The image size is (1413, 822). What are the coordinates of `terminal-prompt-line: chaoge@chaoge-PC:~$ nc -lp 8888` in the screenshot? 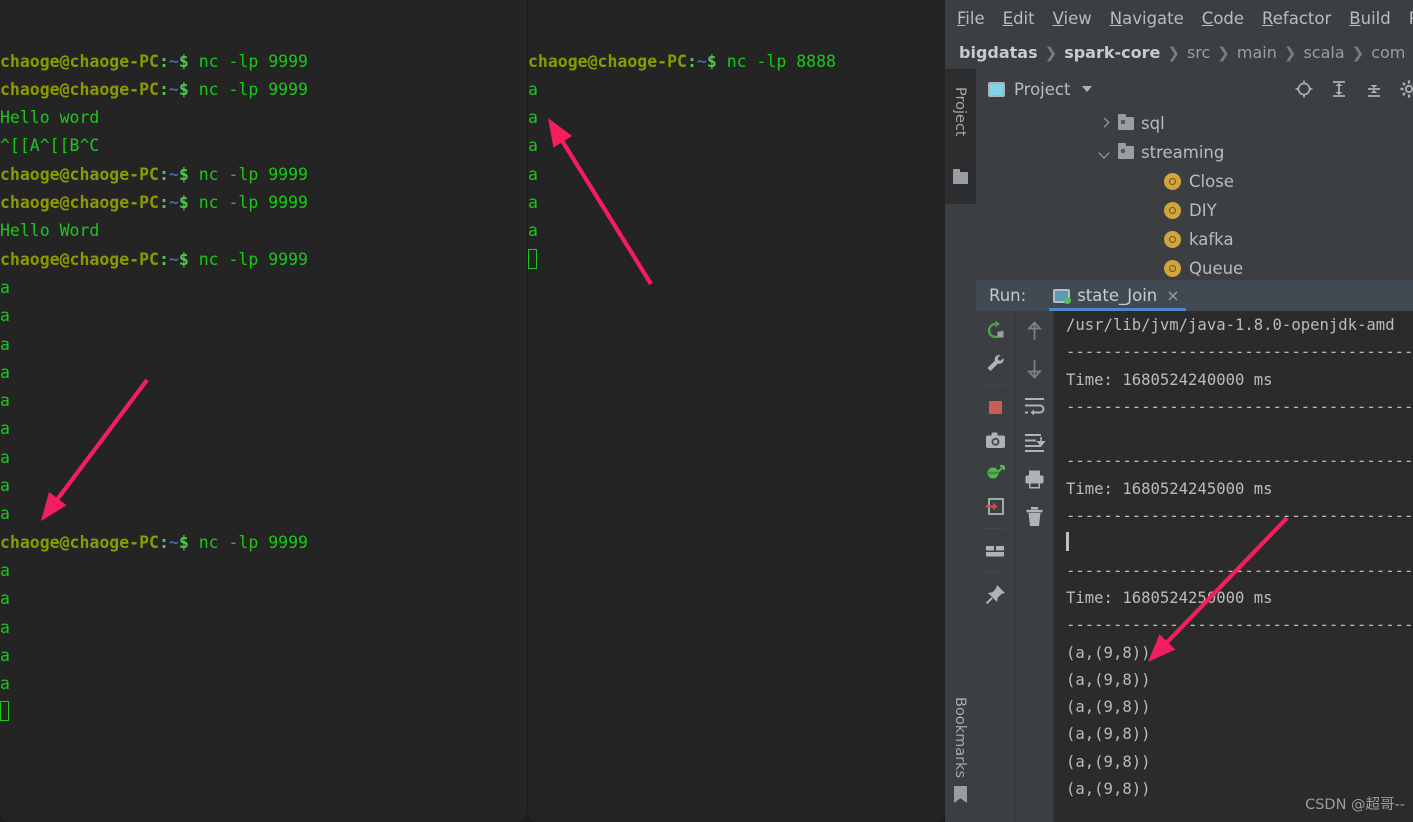 It's located at (736, 62).